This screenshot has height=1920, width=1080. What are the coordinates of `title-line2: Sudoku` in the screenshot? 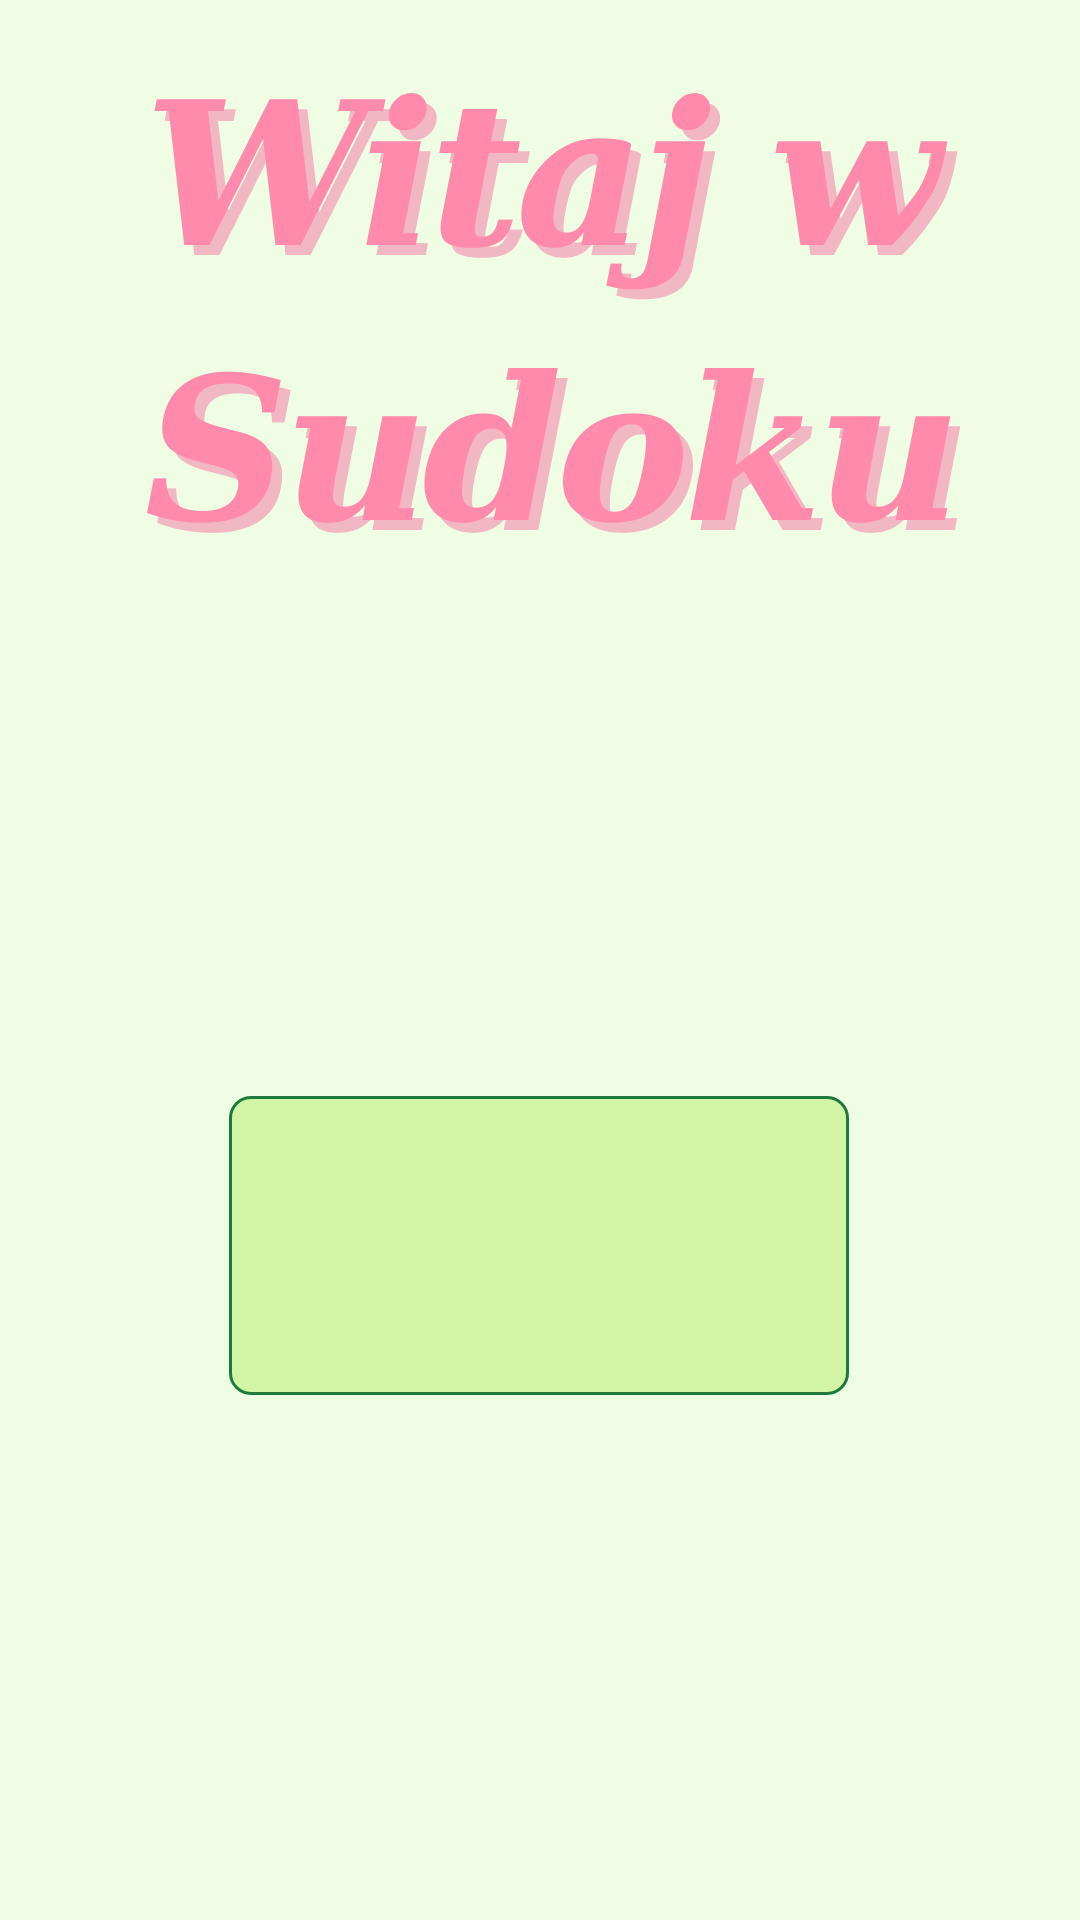 It's located at (549, 450).